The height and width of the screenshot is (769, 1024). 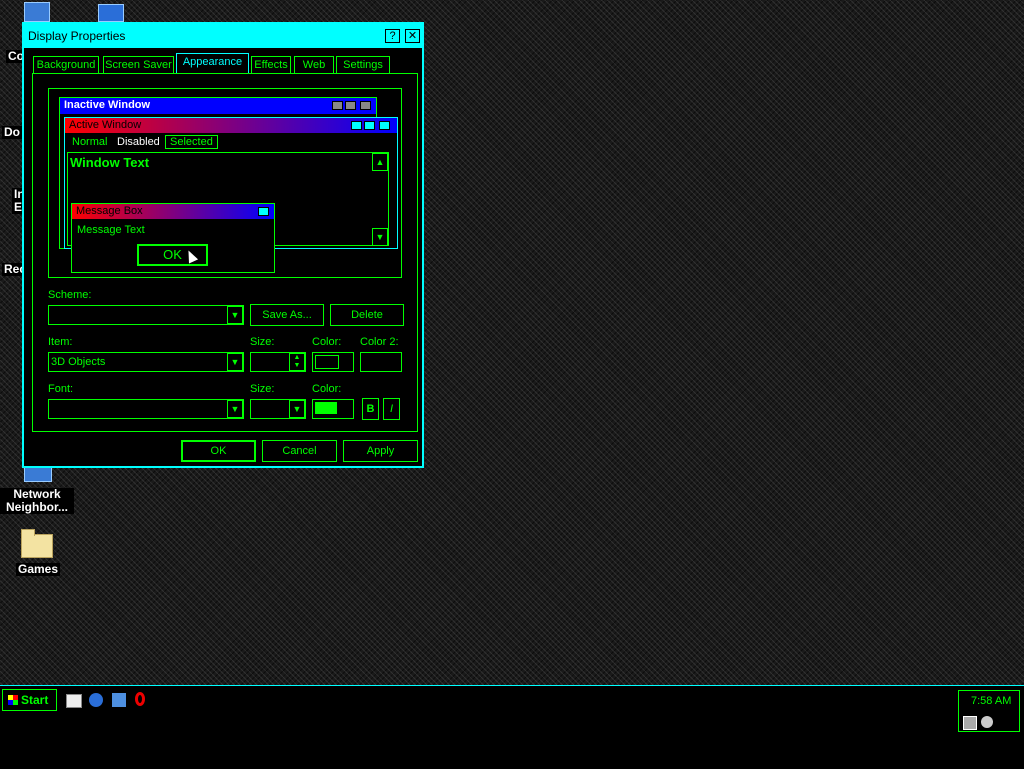 What do you see at coordinates (138, 64) in the screenshot?
I see `tab-screen-saver: Screen Saver` at bounding box center [138, 64].